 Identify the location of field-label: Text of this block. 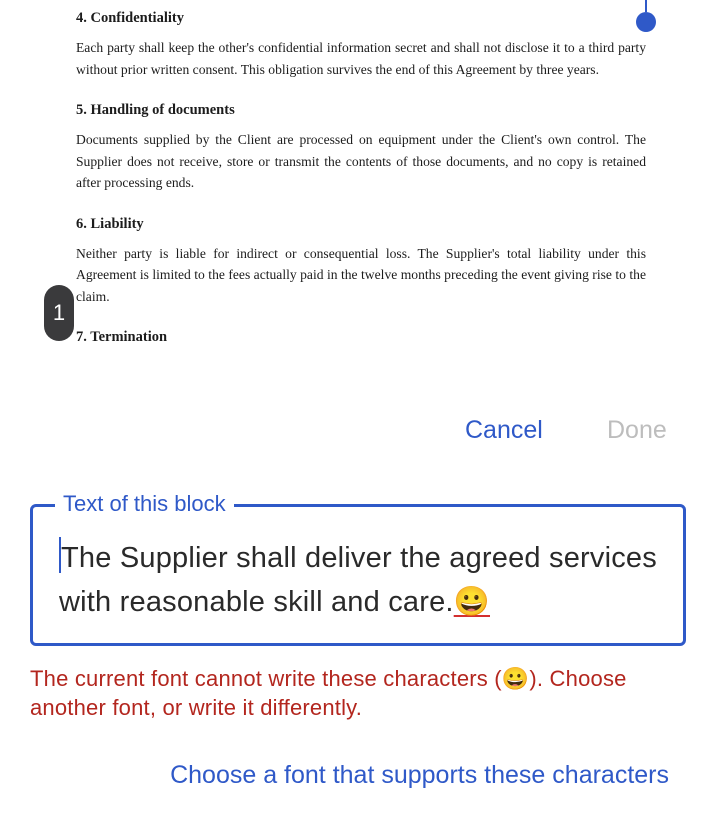
(144, 504).